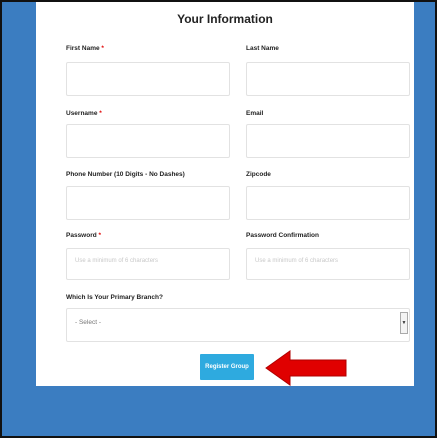 The width and height of the screenshot is (437, 438). I want to click on bottom-background, so click(218, 419).